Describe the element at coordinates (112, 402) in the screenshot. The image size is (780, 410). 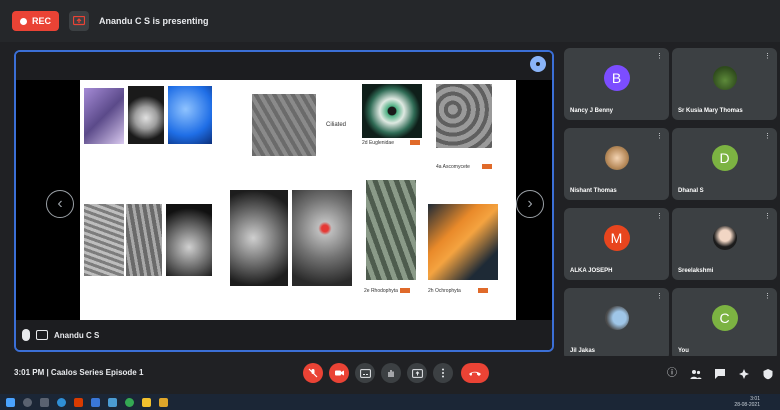
I see `mail-app-icon` at that location.